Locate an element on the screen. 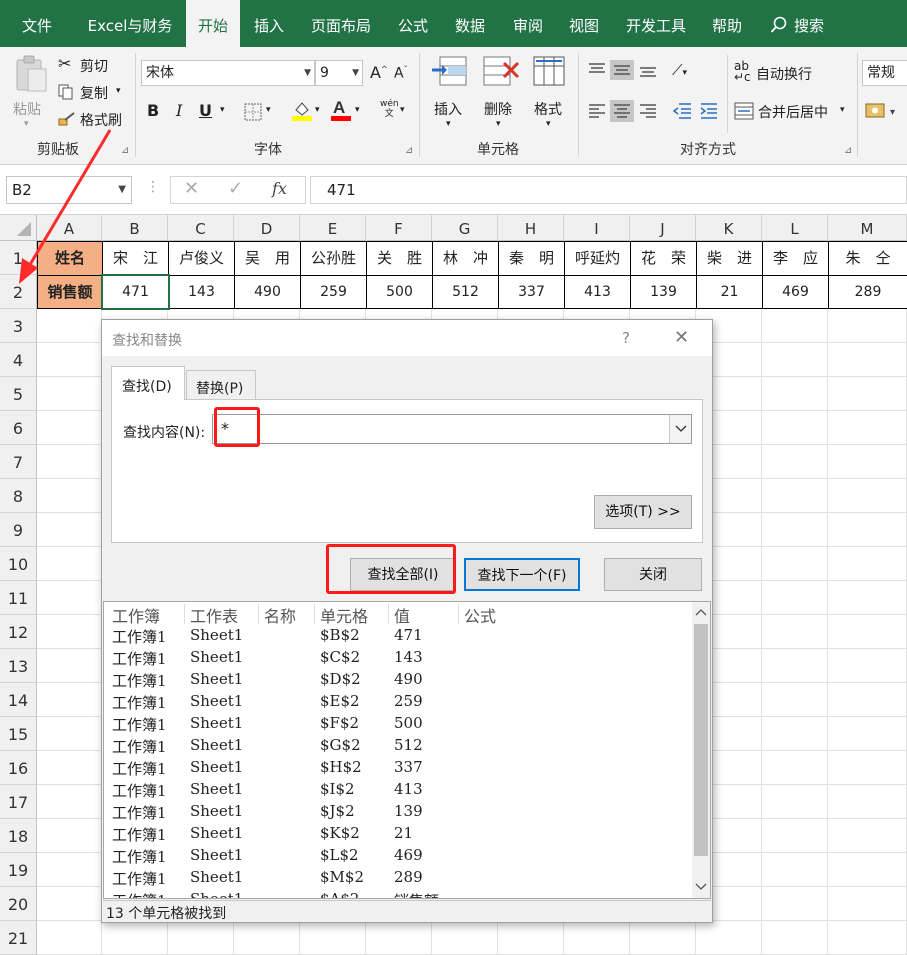 Image resolution: width=907 pixels, height=955 pixels. insert-function-button: fx is located at coordinates (279, 188).